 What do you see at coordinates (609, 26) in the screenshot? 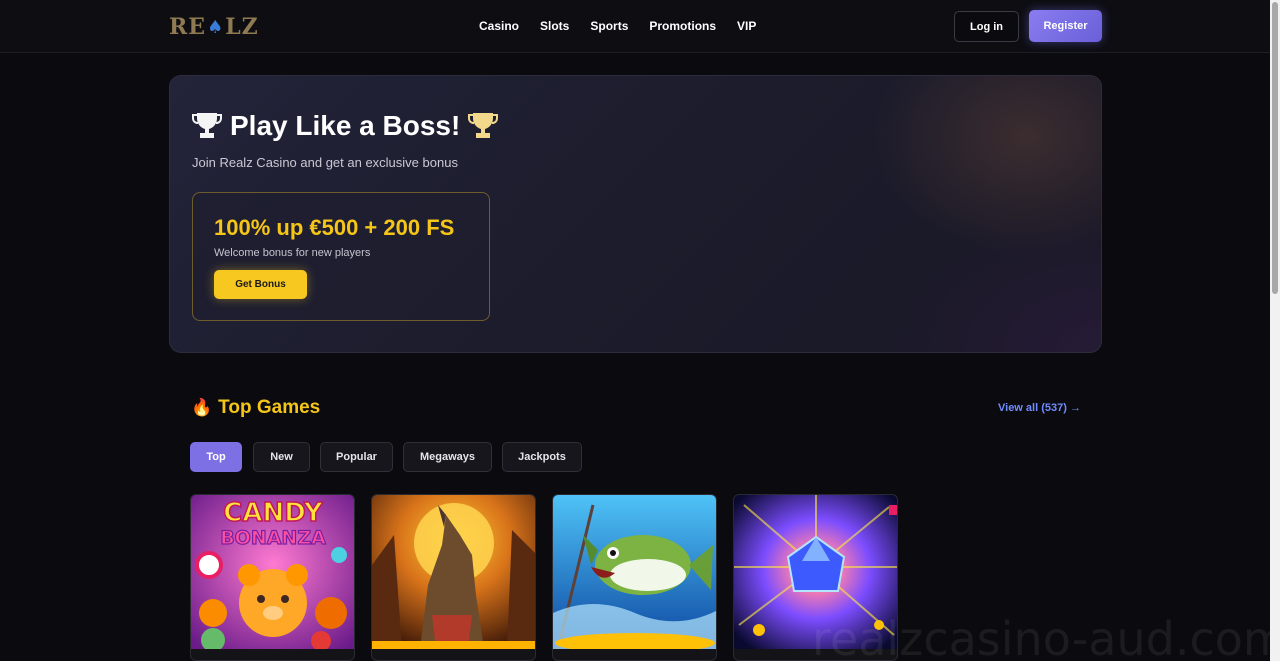
I see `nav-item-sports: Sports` at bounding box center [609, 26].